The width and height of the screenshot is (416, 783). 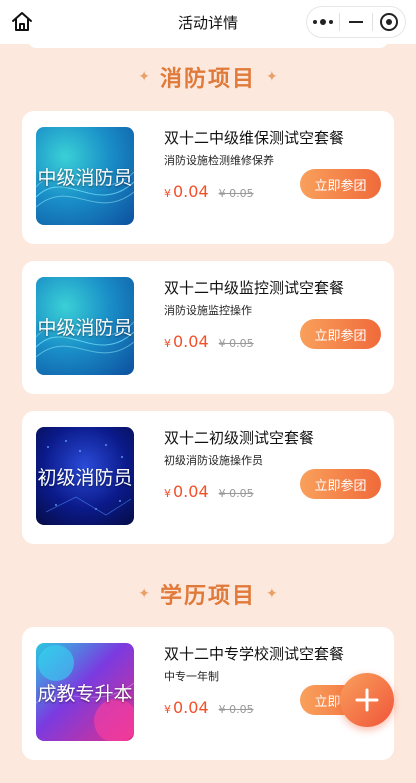 I want to click on capsule-menu, so click(x=356, y=22).